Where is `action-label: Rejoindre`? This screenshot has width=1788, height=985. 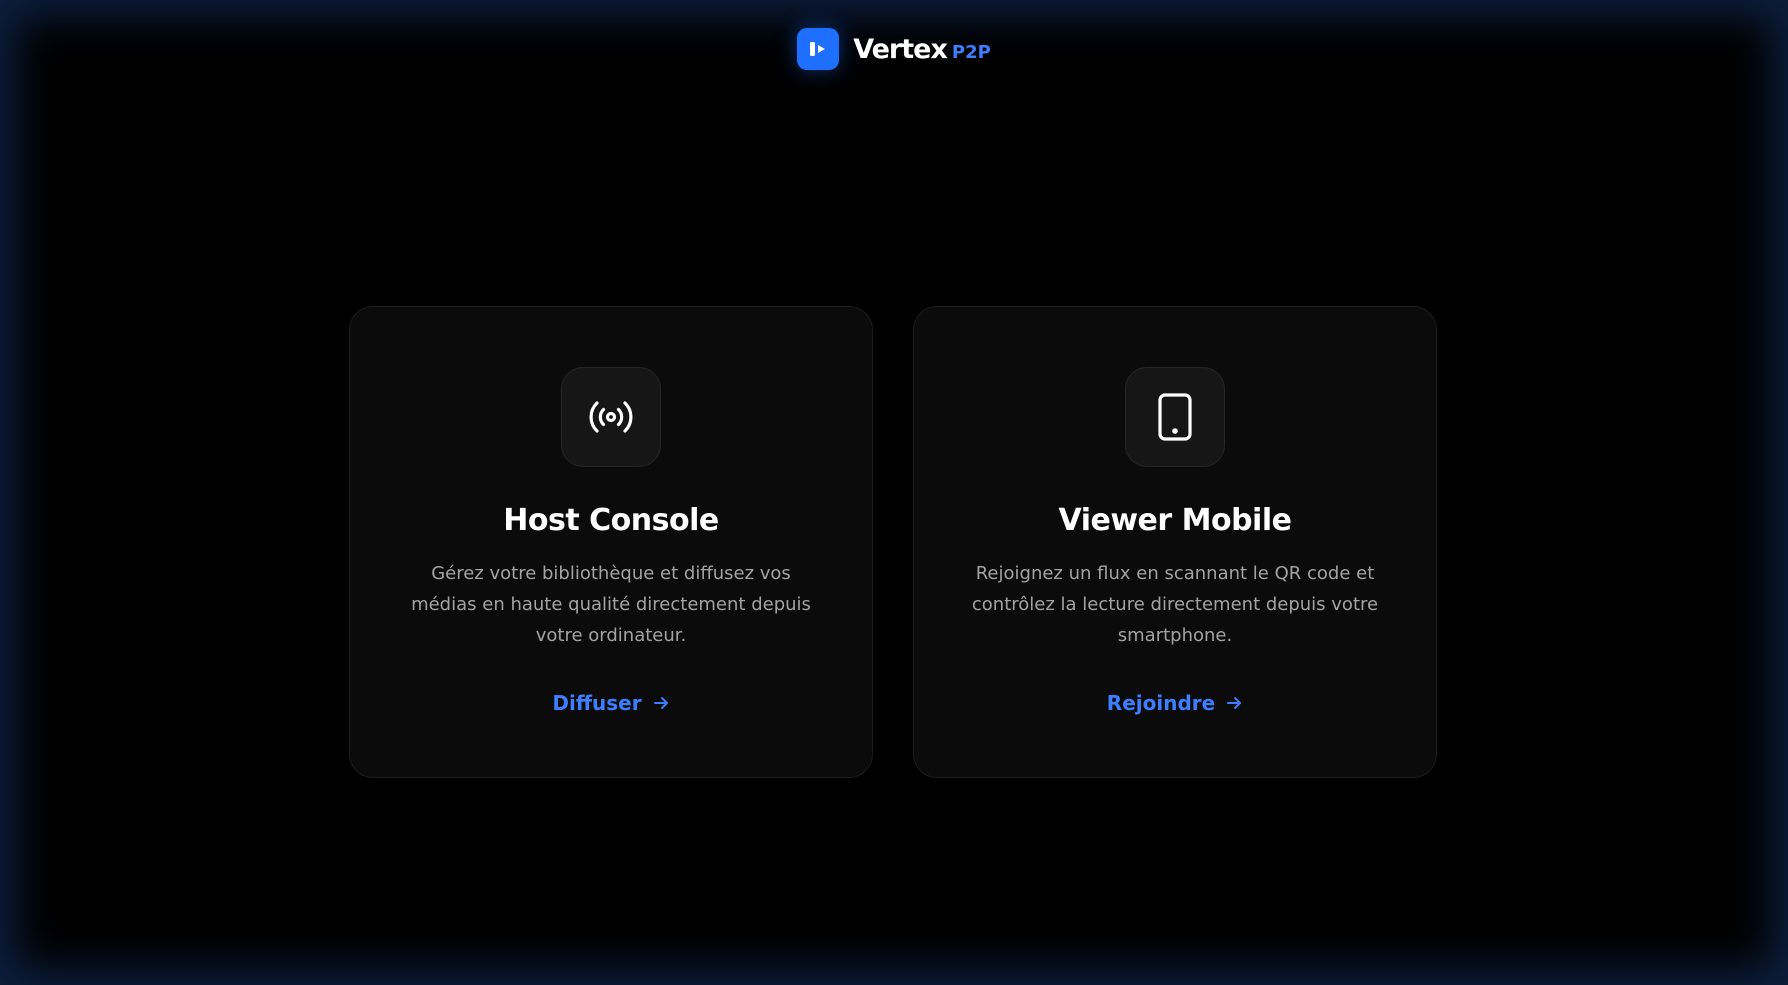
action-label: Rejoindre is located at coordinates (1161, 703).